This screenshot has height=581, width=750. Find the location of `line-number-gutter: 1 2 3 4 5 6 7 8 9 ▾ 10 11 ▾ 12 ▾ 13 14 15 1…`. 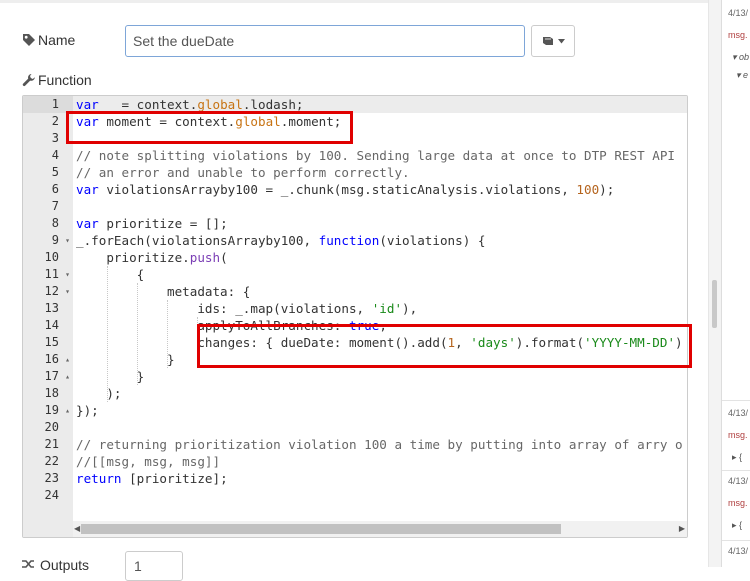

line-number-gutter: 1 2 3 4 5 6 7 8 9 ▾ 10 11 ▾ 12 ▾ 13 14 15 1… is located at coordinates (48, 316).